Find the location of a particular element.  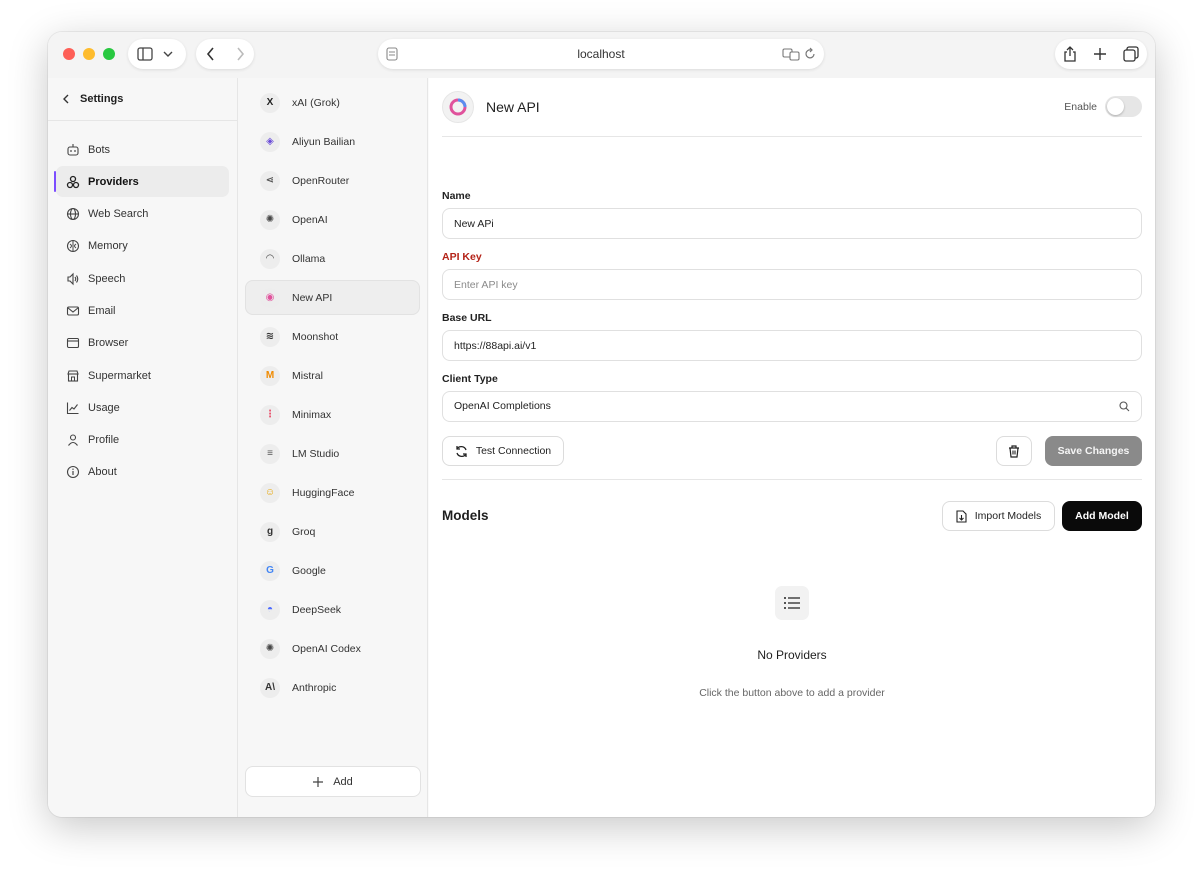

provider-logo-icon: ⋮ is located at coordinates (270, 414).